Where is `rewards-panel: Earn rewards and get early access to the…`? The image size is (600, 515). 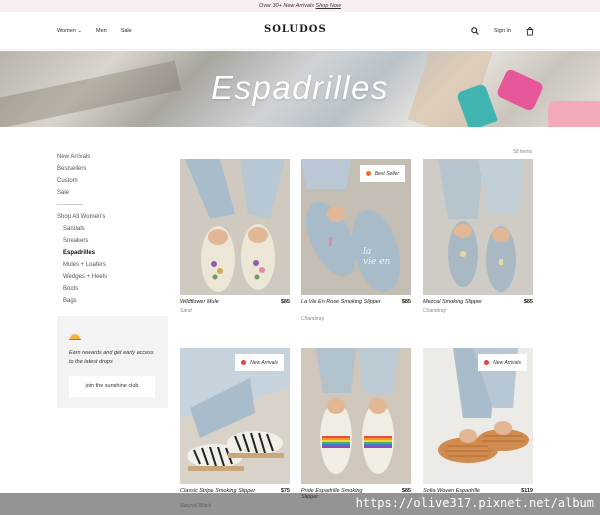 rewards-panel: Earn rewards and get early access to the… is located at coordinates (112, 362).